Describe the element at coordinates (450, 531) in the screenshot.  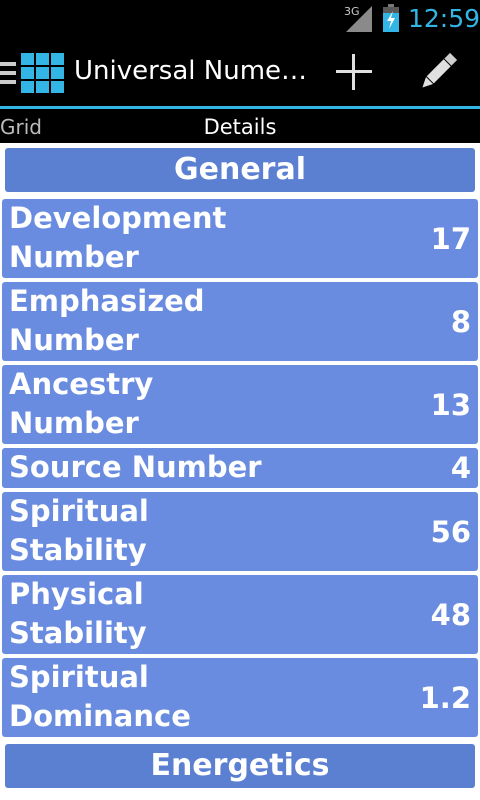
I see `row-value: 56` at that location.